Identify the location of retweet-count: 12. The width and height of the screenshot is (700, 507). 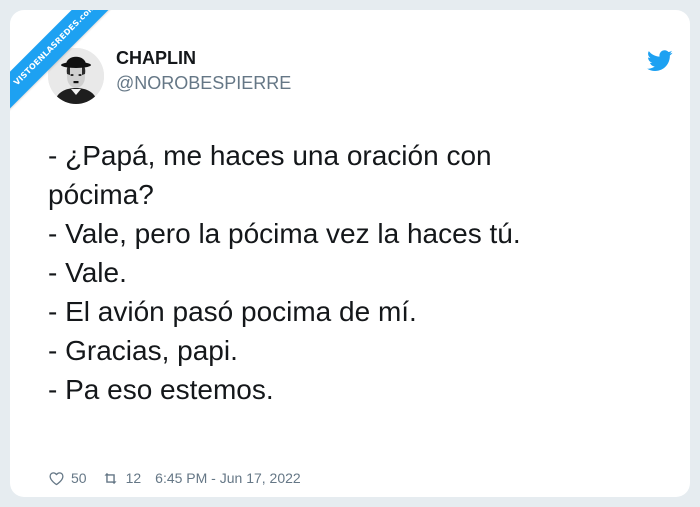
(133, 478).